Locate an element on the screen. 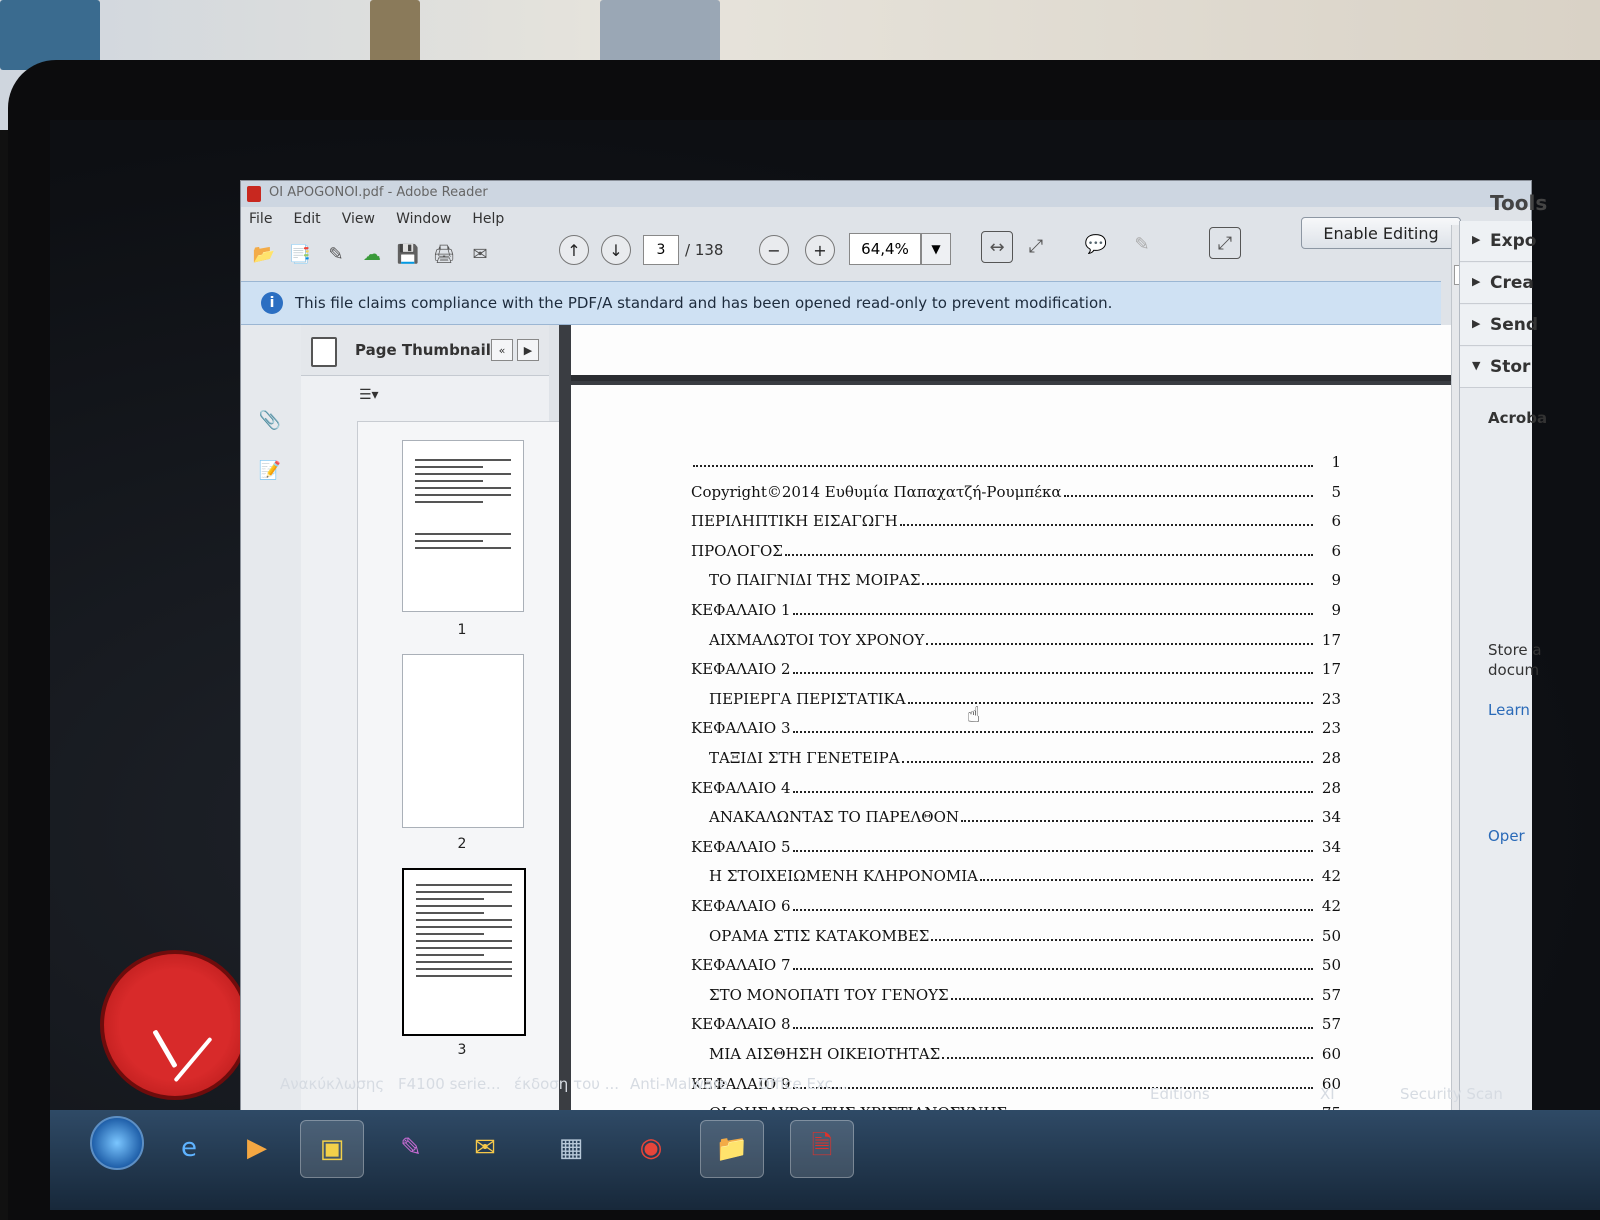 Image resolution: width=1600 pixels, height=1220 pixels. menu-view: View is located at coordinates (358, 219).